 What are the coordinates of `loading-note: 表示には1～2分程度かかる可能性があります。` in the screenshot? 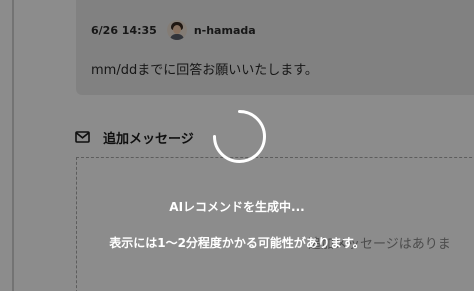 It's located at (237, 243).